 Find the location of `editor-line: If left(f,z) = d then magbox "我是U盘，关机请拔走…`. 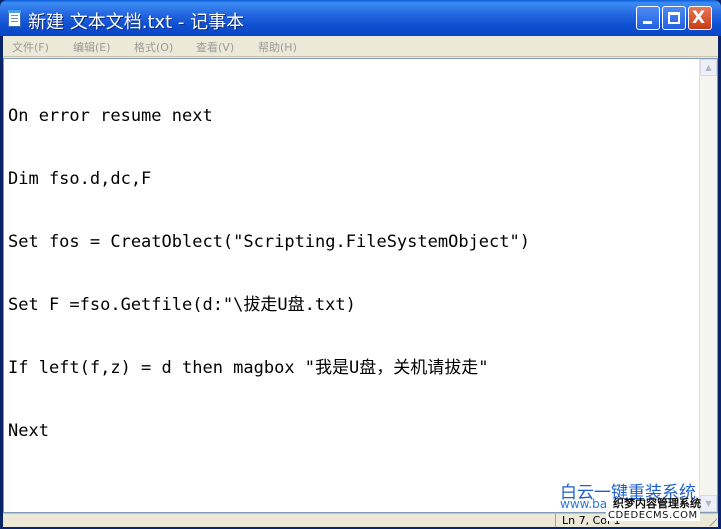

editor-line: If left(f,z) = d then magbox "我是U盘，关机请拔走… is located at coordinates (248, 368).